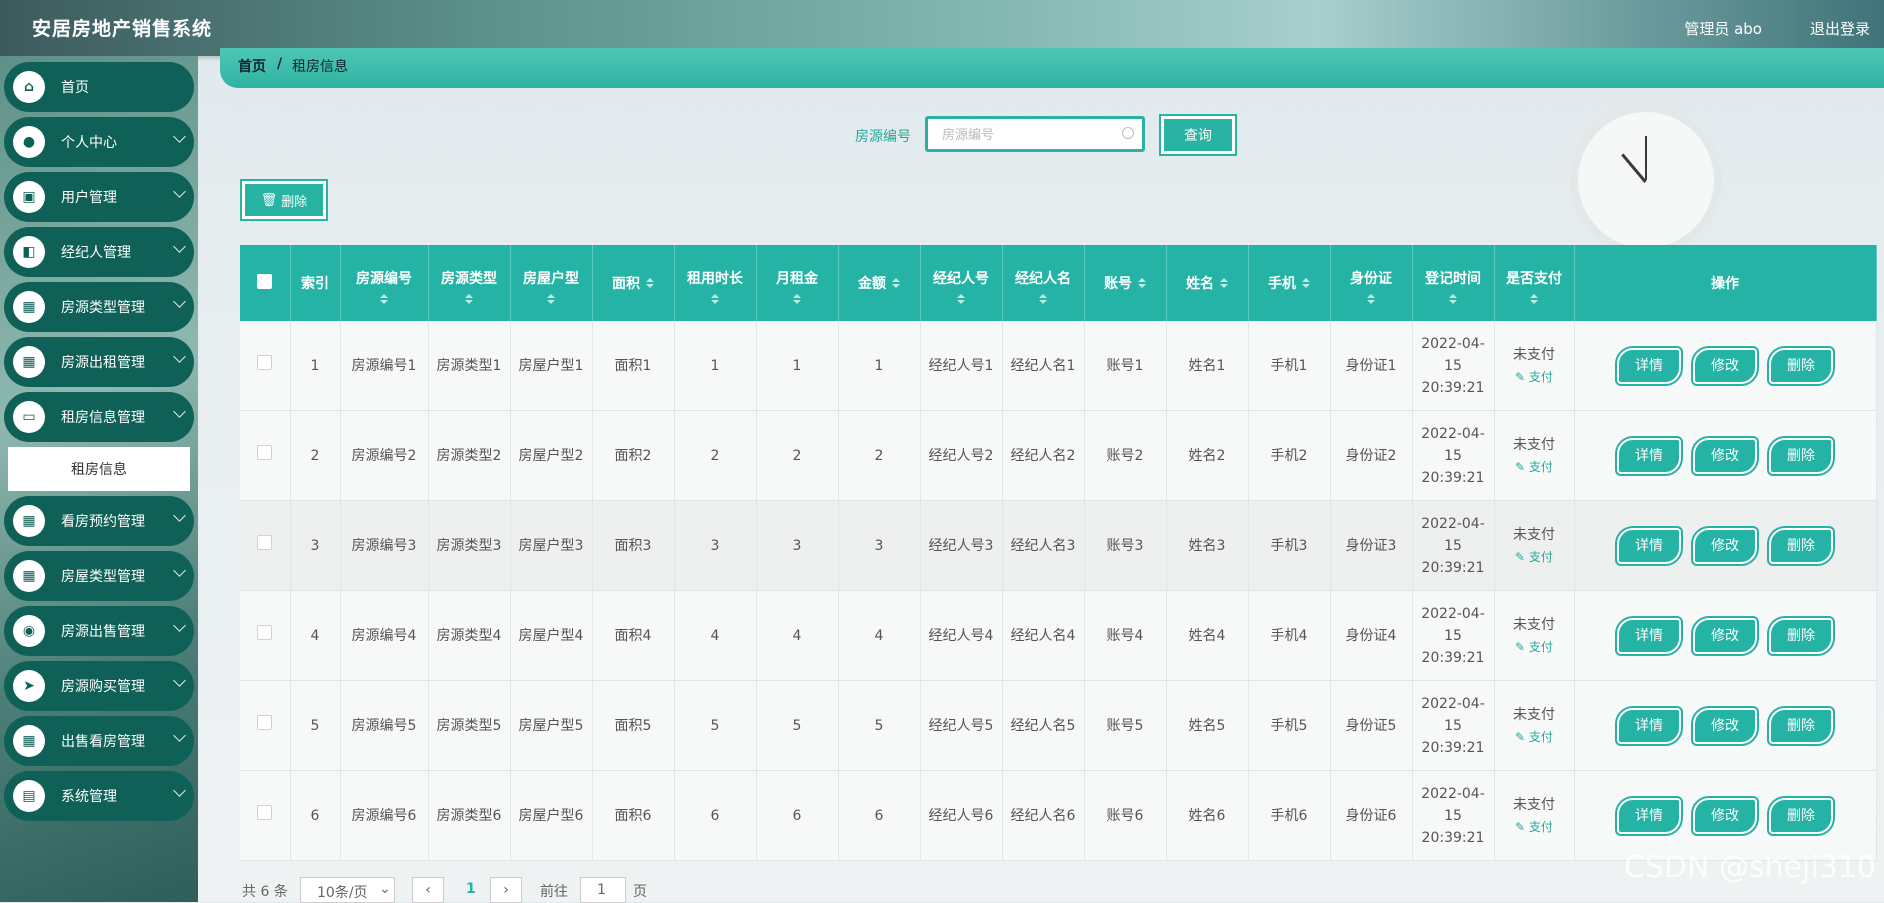 Image resolution: width=1884 pixels, height=903 pixels. Describe the element at coordinates (469, 283) in the screenshot. I see `column-header: 房源类型` at that location.